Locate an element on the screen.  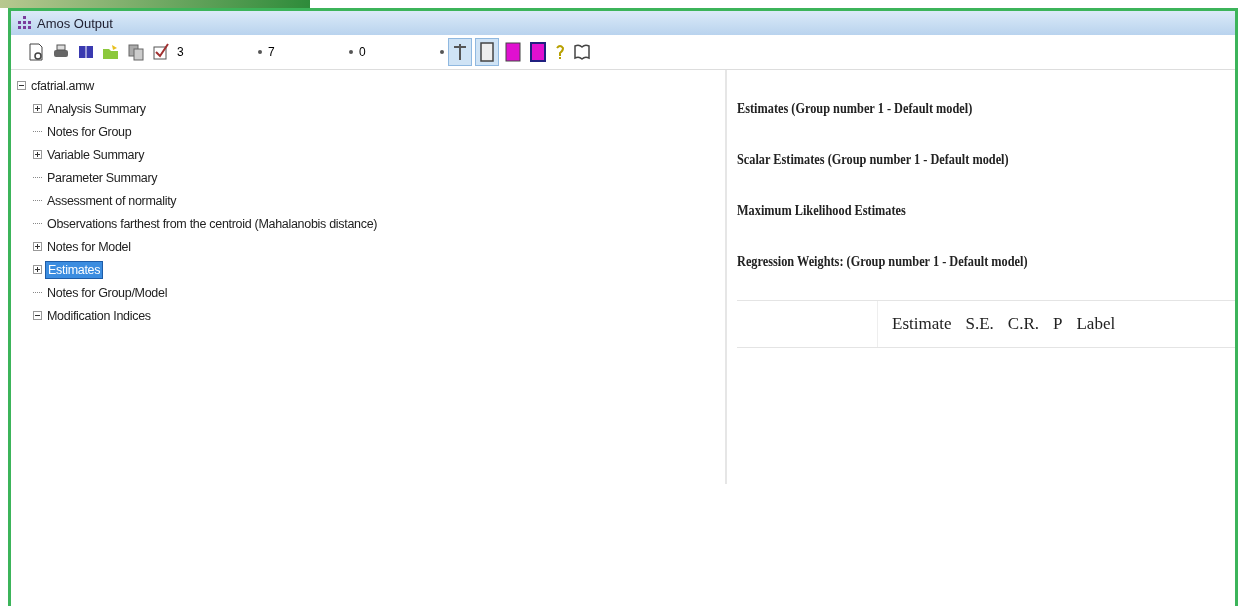
number-dropdown: 7 is located at coordinates (310, 52).